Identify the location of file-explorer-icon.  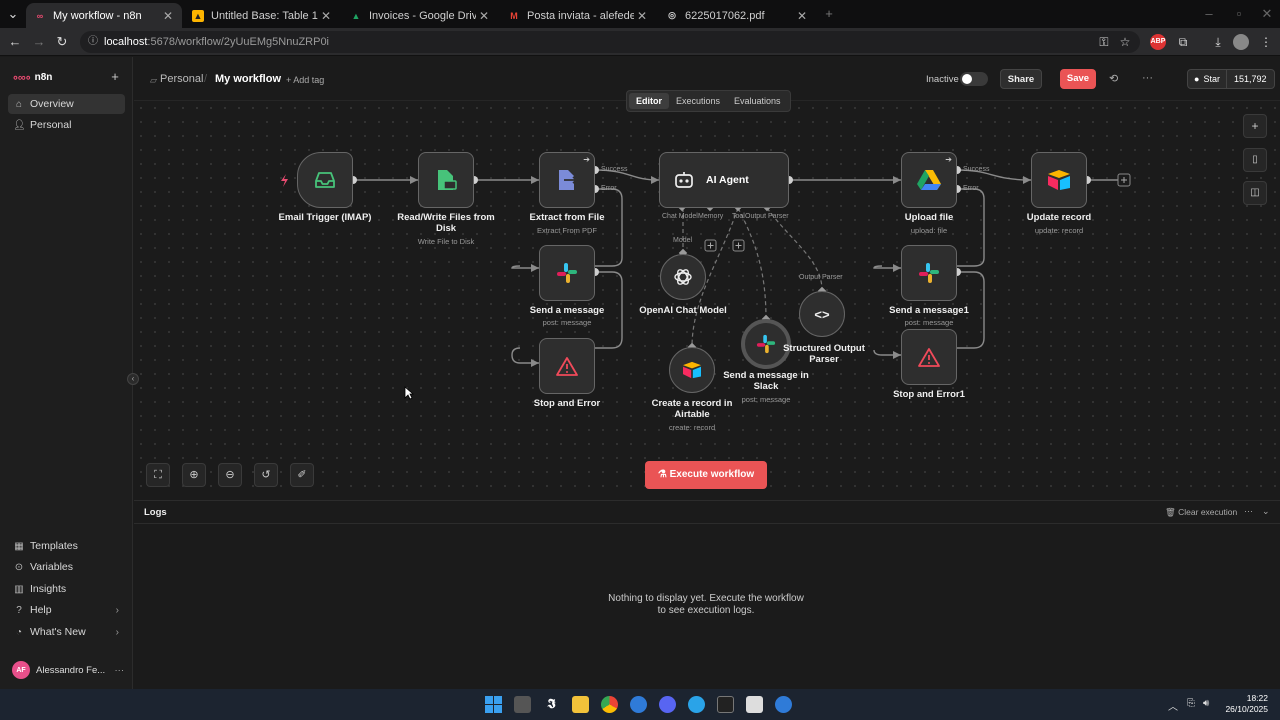
(580, 704).